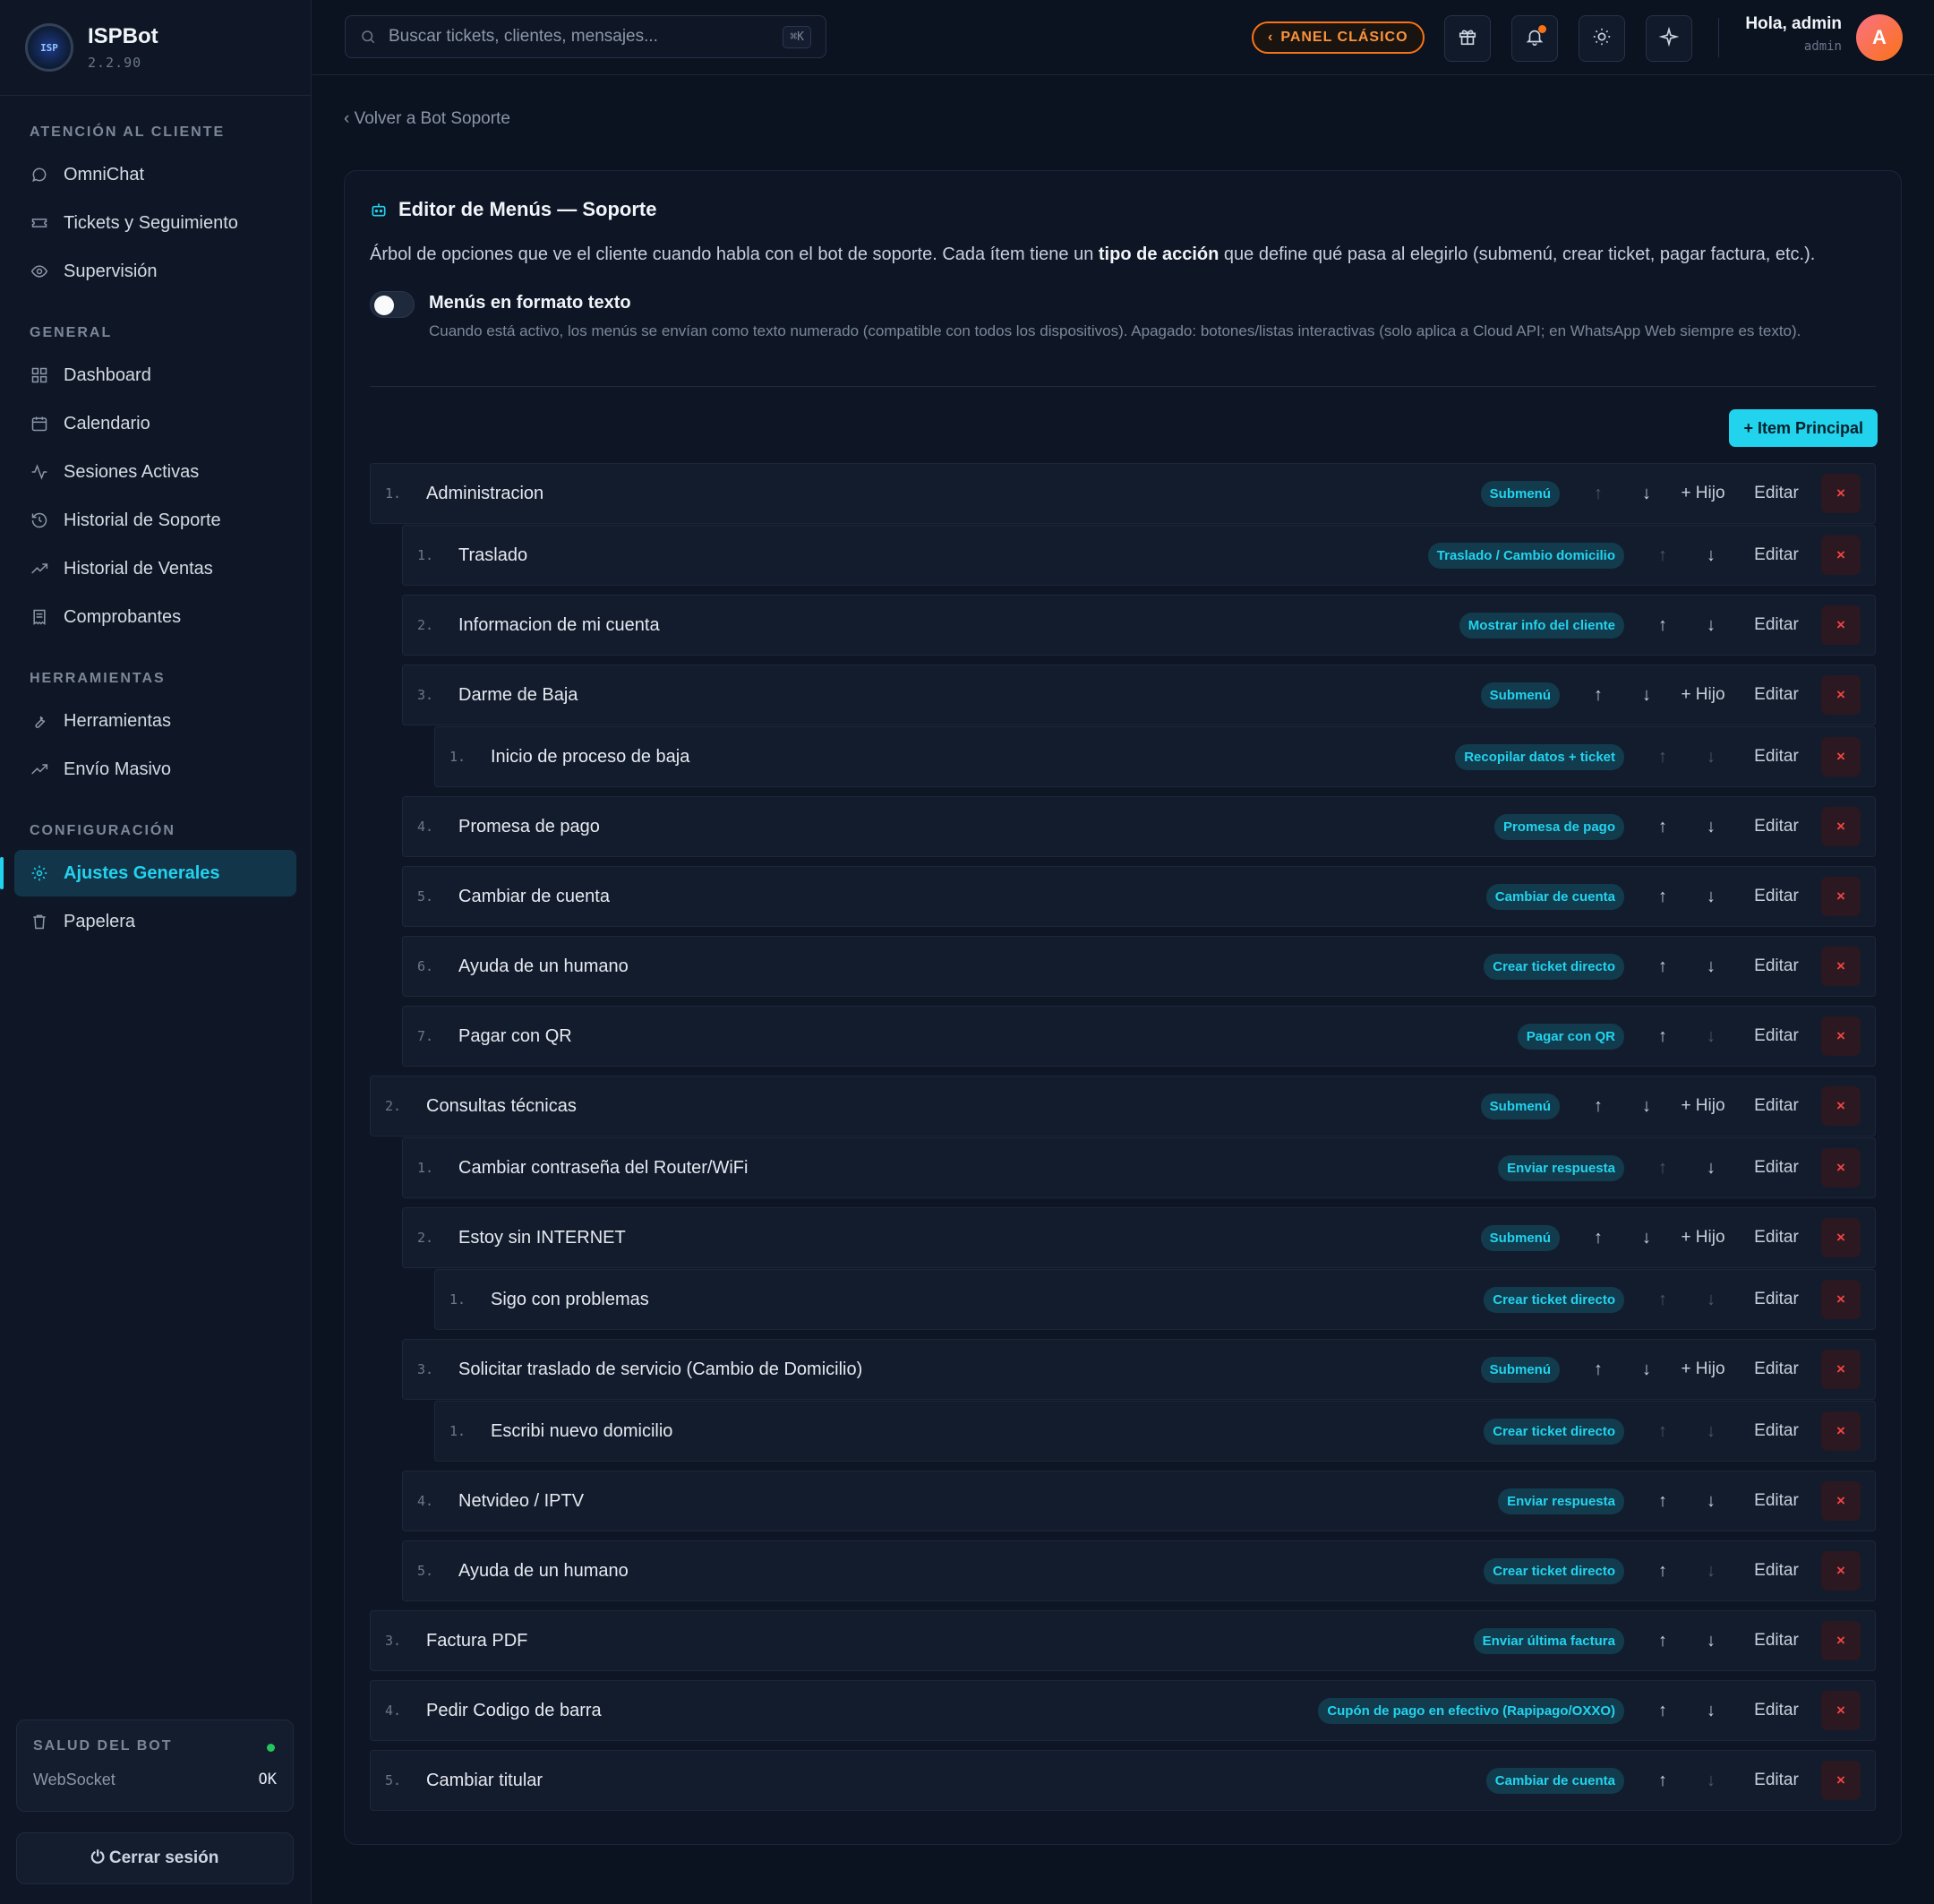 This screenshot has height=1904, width=1934. Describe the element at coordinates (148, 873) in the screenshot. I see `sidebar-item-ajustes-generales: Ajustes Generales` at that location.